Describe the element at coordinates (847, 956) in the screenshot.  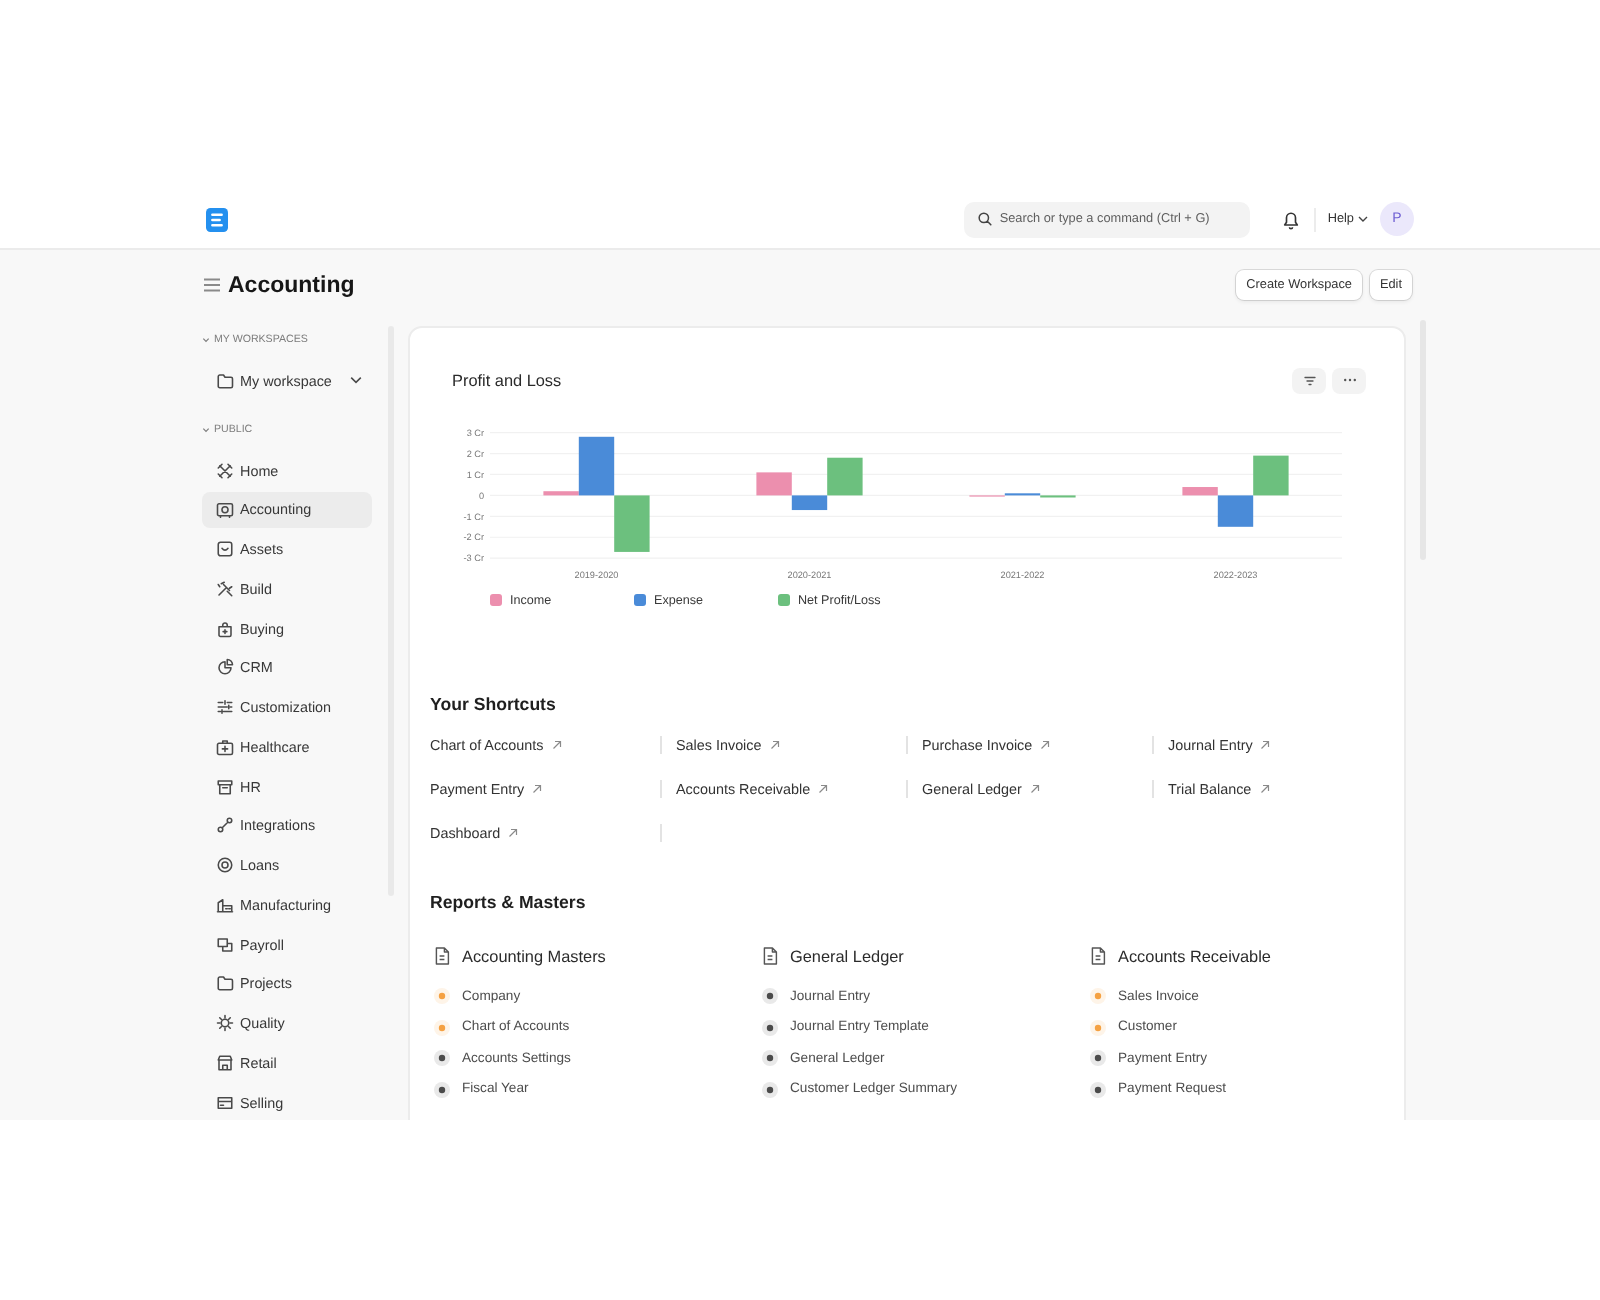
I see `card-title: General Ledger` at that location.